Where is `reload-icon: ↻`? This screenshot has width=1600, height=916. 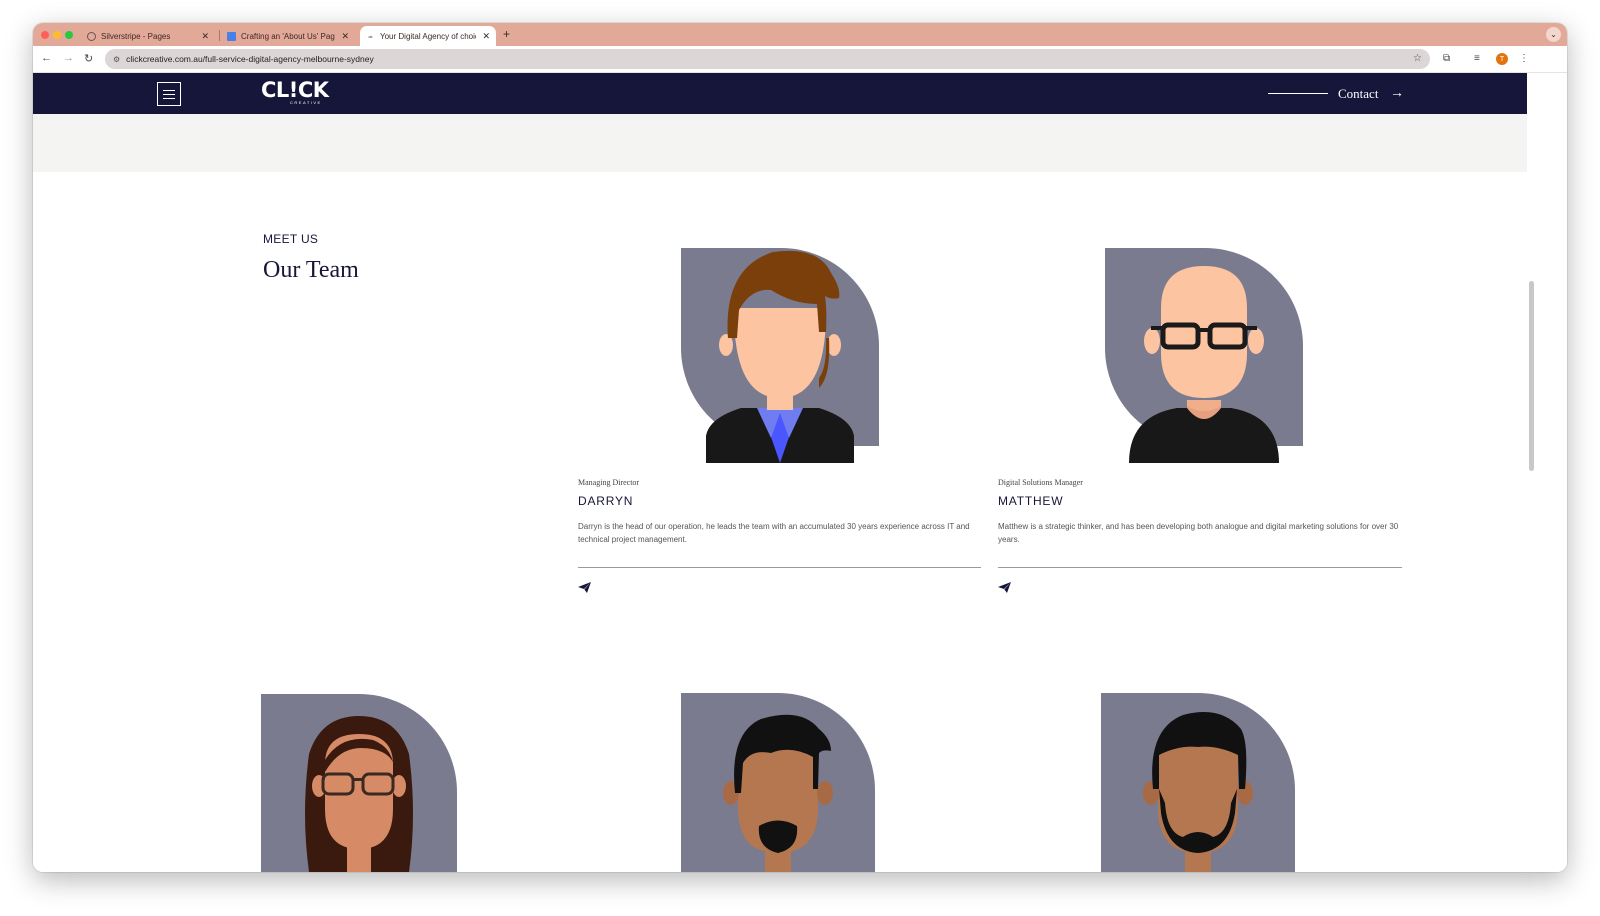 reload-icon: ↻ is located at coordinates (88, 58).